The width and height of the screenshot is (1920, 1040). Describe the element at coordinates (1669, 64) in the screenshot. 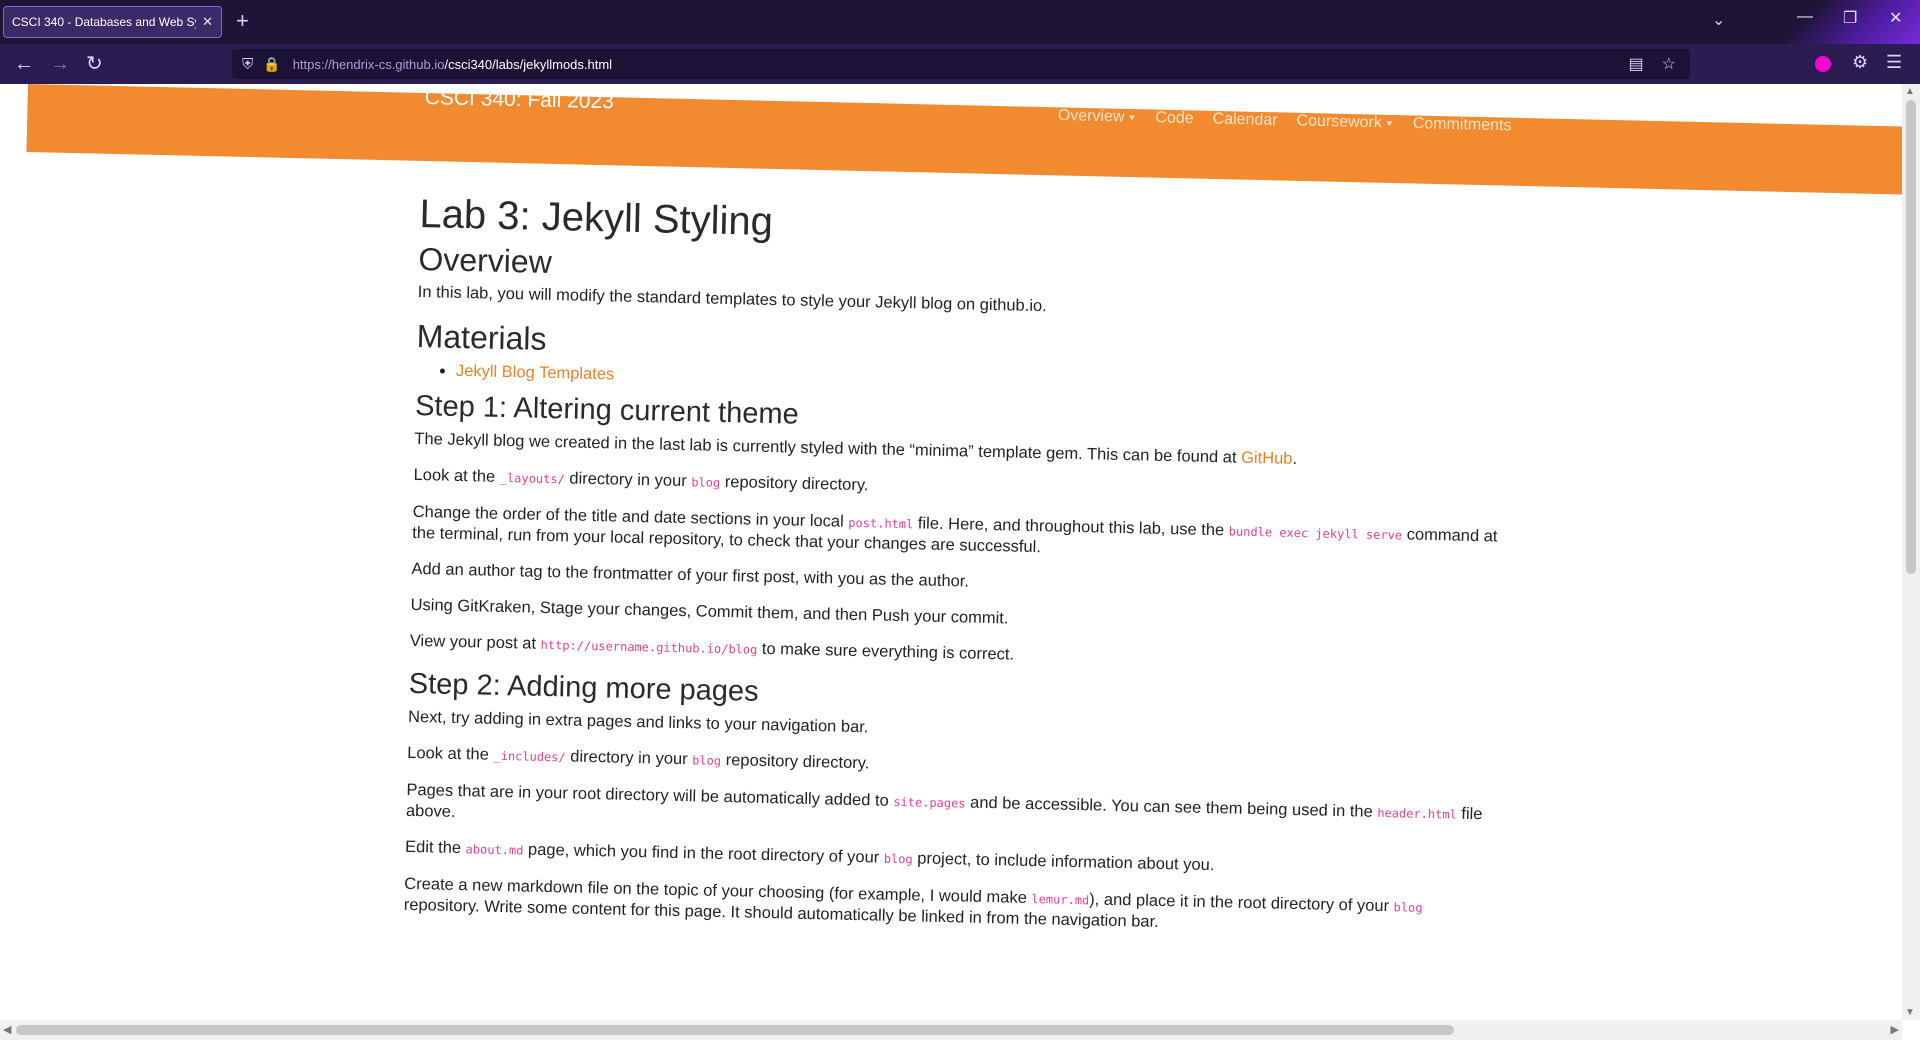

I see `bookmark-star-icon: ☆` at that location.